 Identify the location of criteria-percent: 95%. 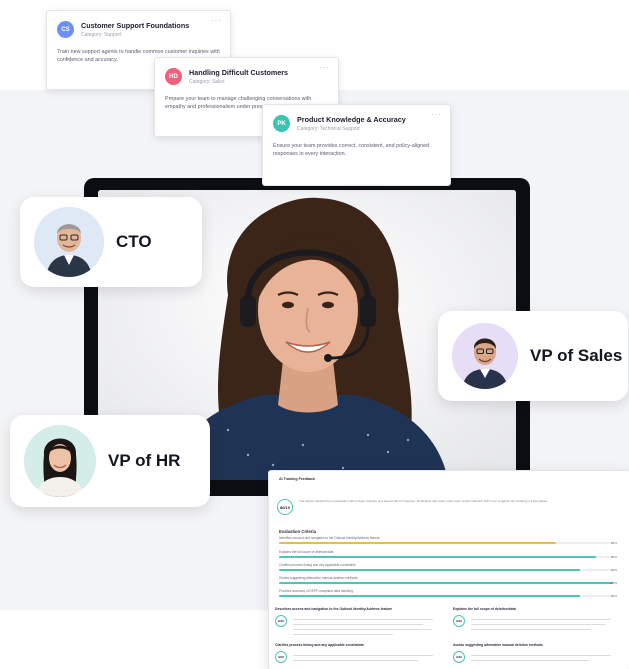
(613, 557).